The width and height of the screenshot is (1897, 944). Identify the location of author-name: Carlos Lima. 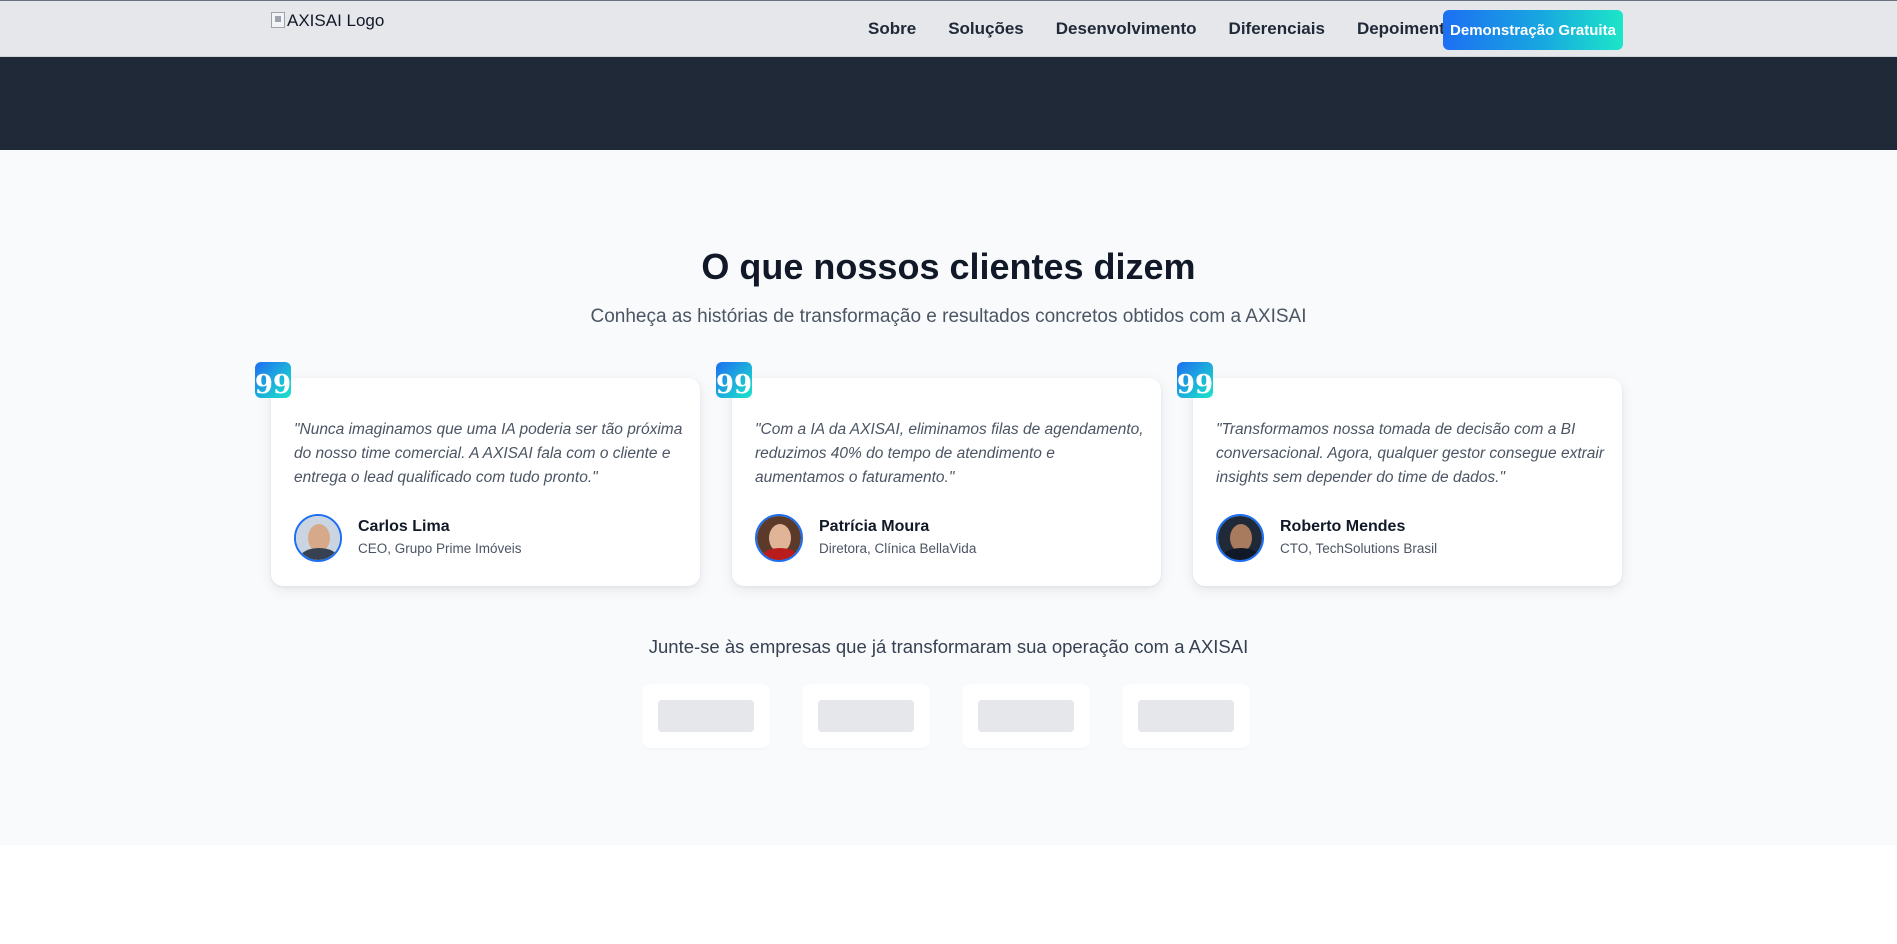
(404, 526).